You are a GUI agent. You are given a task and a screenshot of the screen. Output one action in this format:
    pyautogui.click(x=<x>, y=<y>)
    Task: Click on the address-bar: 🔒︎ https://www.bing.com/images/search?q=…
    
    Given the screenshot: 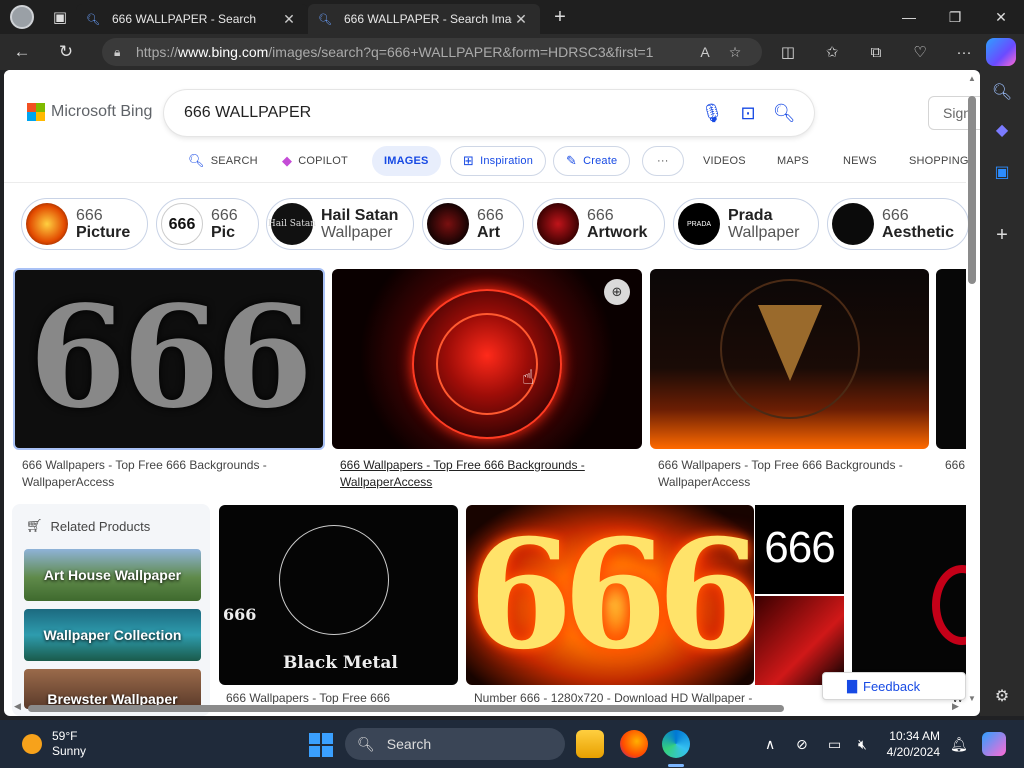 What is the action you would take?
    pyautogui.click(x=432, y=52)
    